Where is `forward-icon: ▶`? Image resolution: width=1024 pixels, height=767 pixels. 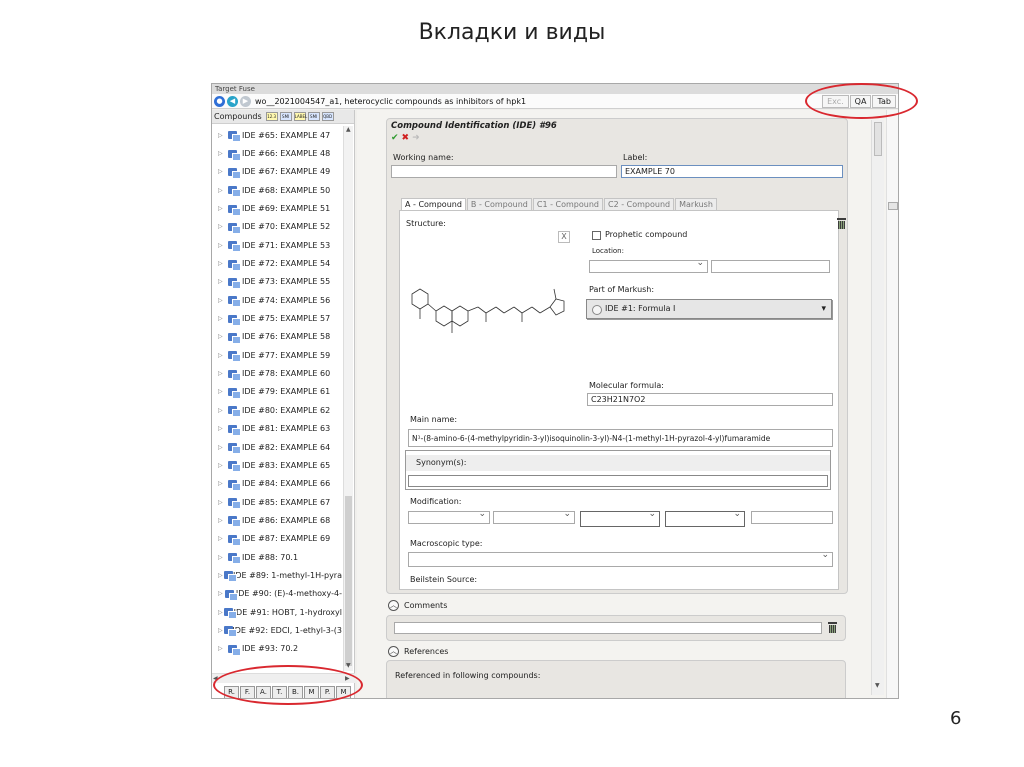
forward-icon: ▶ is located at coordinates (245, 101).